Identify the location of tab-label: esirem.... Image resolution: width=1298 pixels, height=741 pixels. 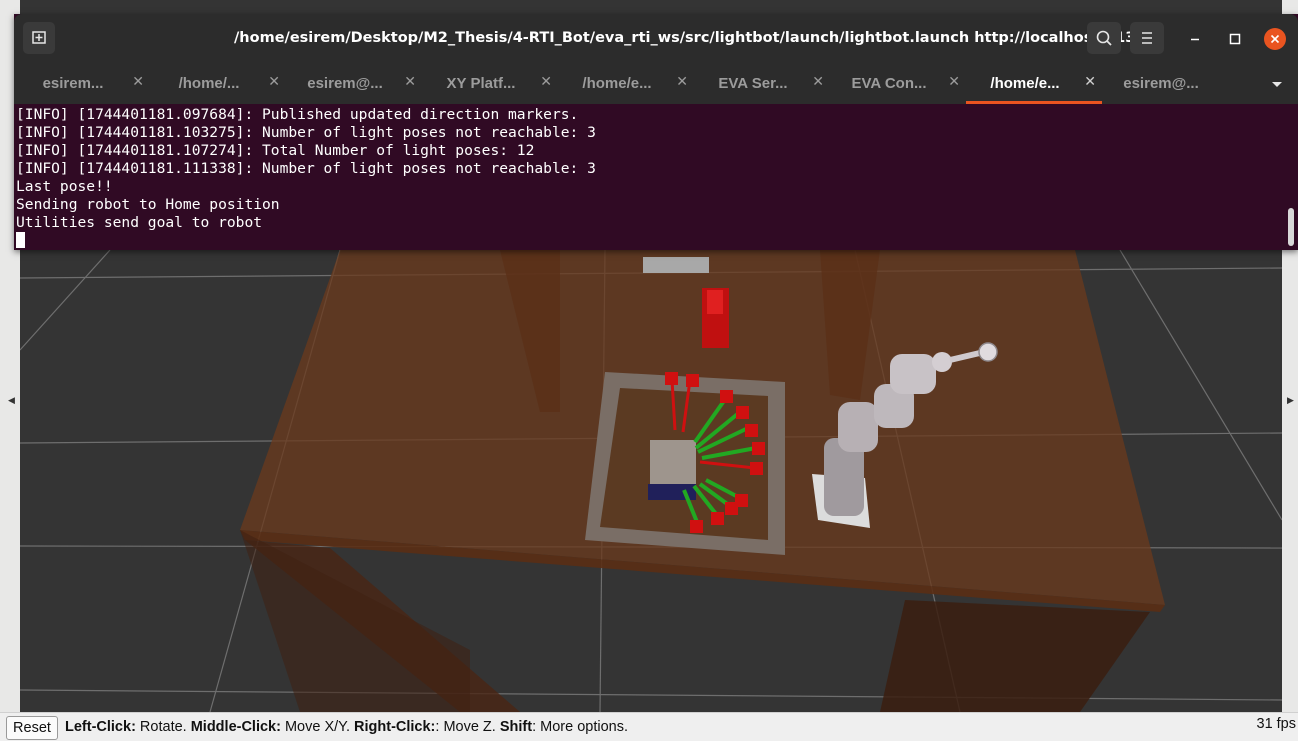
(73, 83).